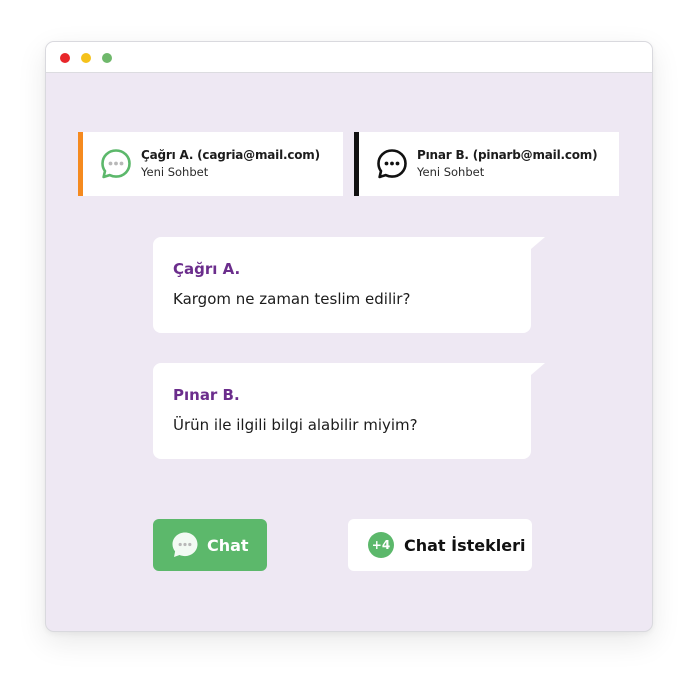  Describe the element at coordinates (206, 395) in the screenshot. I see `message-sender: Pınar B.` at that location.